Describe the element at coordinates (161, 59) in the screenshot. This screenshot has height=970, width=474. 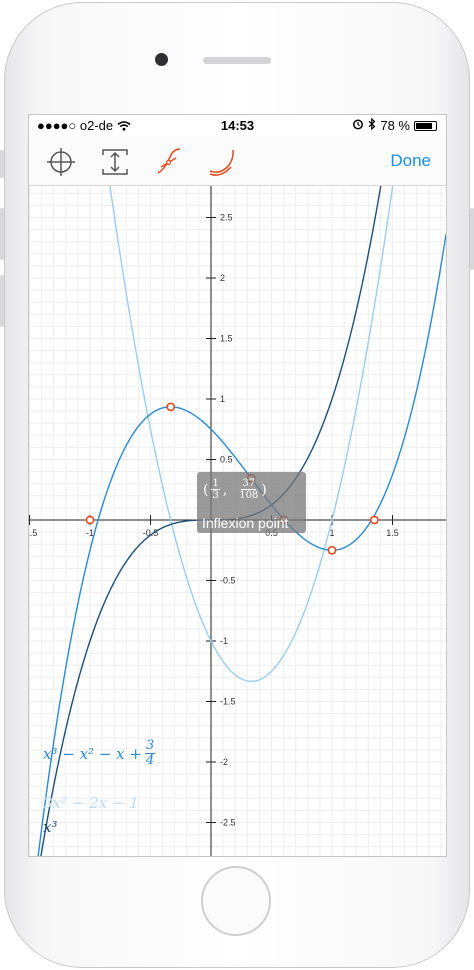
I see `front-camera` at that location.